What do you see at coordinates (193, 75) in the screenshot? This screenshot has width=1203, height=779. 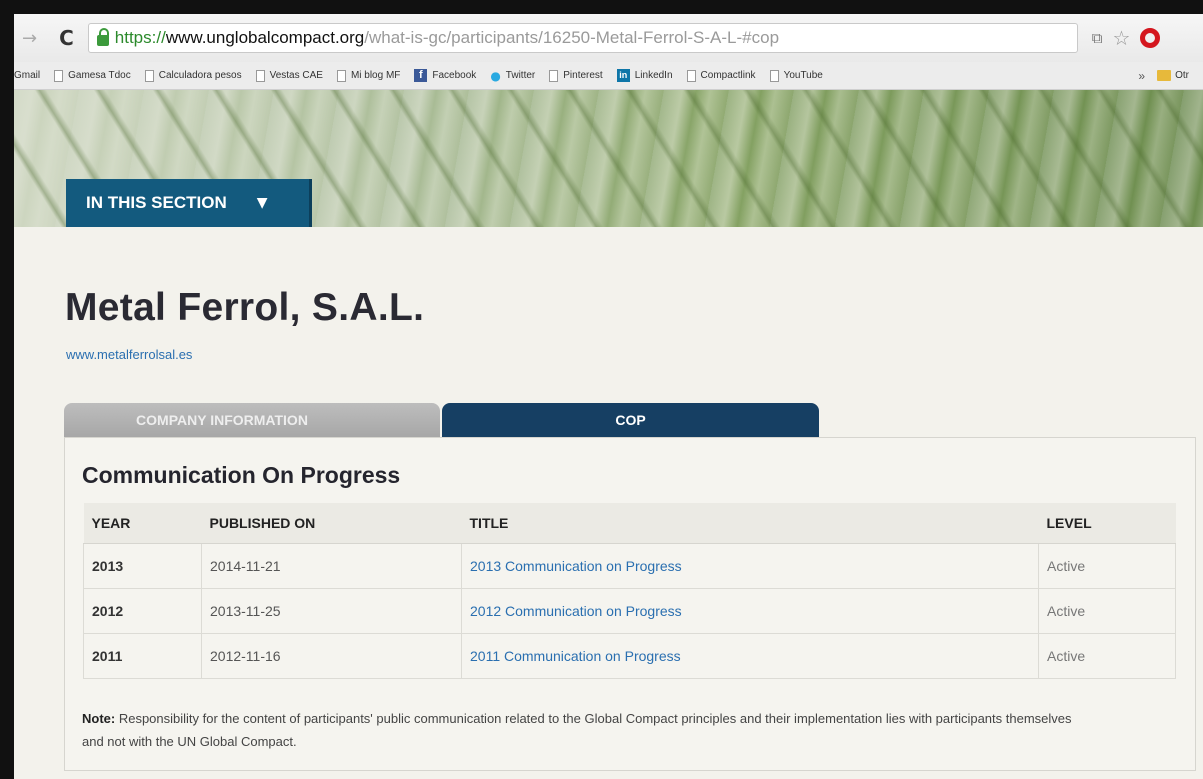 I see `bookmark-calculadora: Calculadora pesos` at bounding box center [193, 75].